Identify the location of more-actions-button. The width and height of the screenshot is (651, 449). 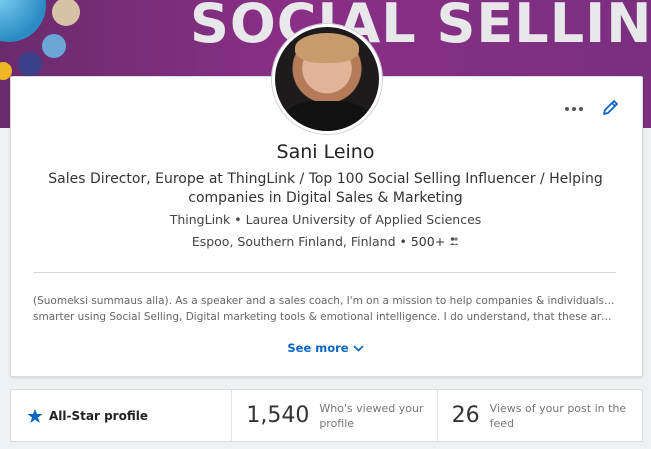
(576, 111).